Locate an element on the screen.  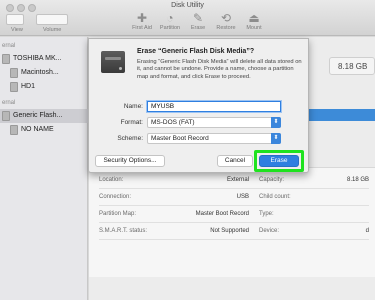
erase-label: Erase is located at coordinates (198, 28).